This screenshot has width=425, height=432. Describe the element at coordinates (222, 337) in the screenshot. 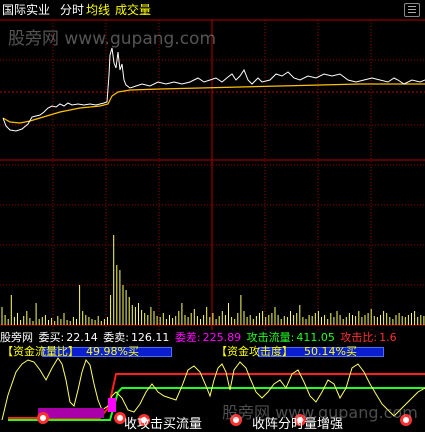

I see `diff-value: 225.89` at that location.